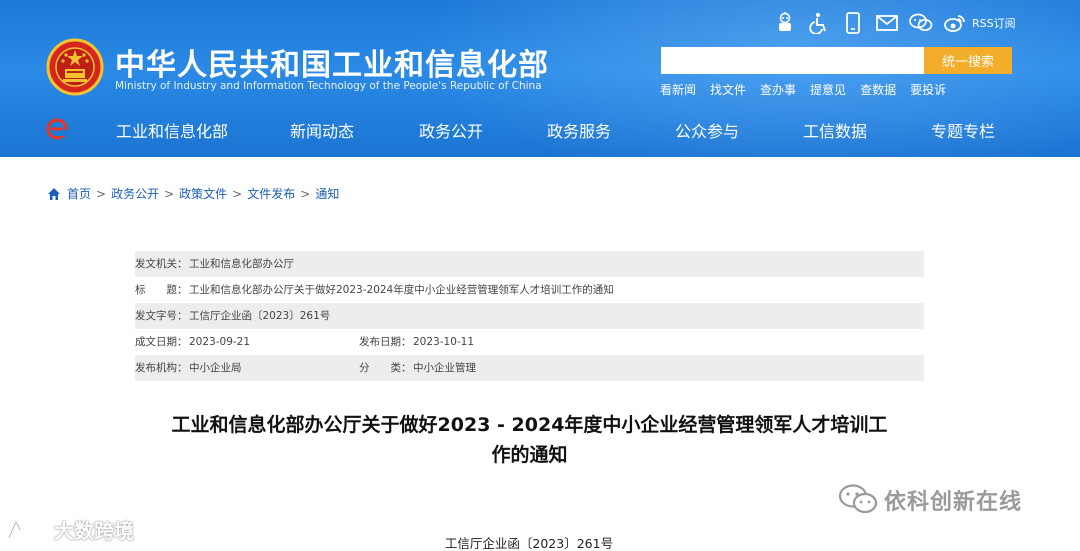 The height and width of the screenshot is (551, 1080). What do you see at coordinates (271, 193) in the screenshot?
I see `breadcrumb-document-release: 文件发布` at bounding box center [271, 193].